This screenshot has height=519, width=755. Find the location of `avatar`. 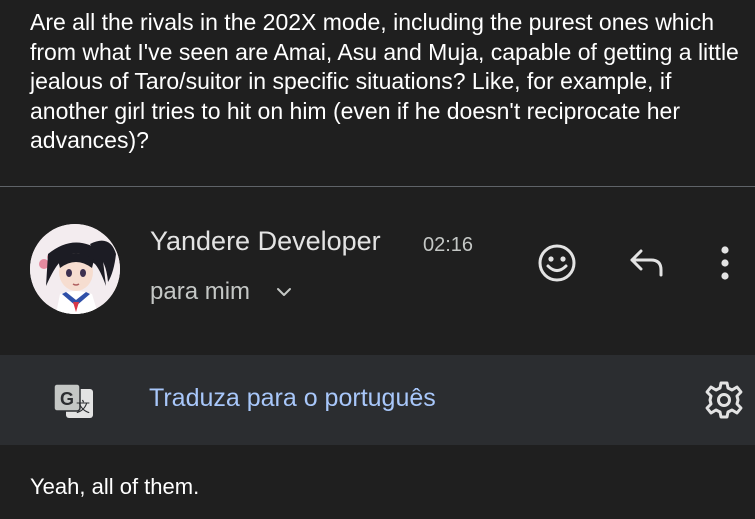

avatar is located at coordinates (75, 269).